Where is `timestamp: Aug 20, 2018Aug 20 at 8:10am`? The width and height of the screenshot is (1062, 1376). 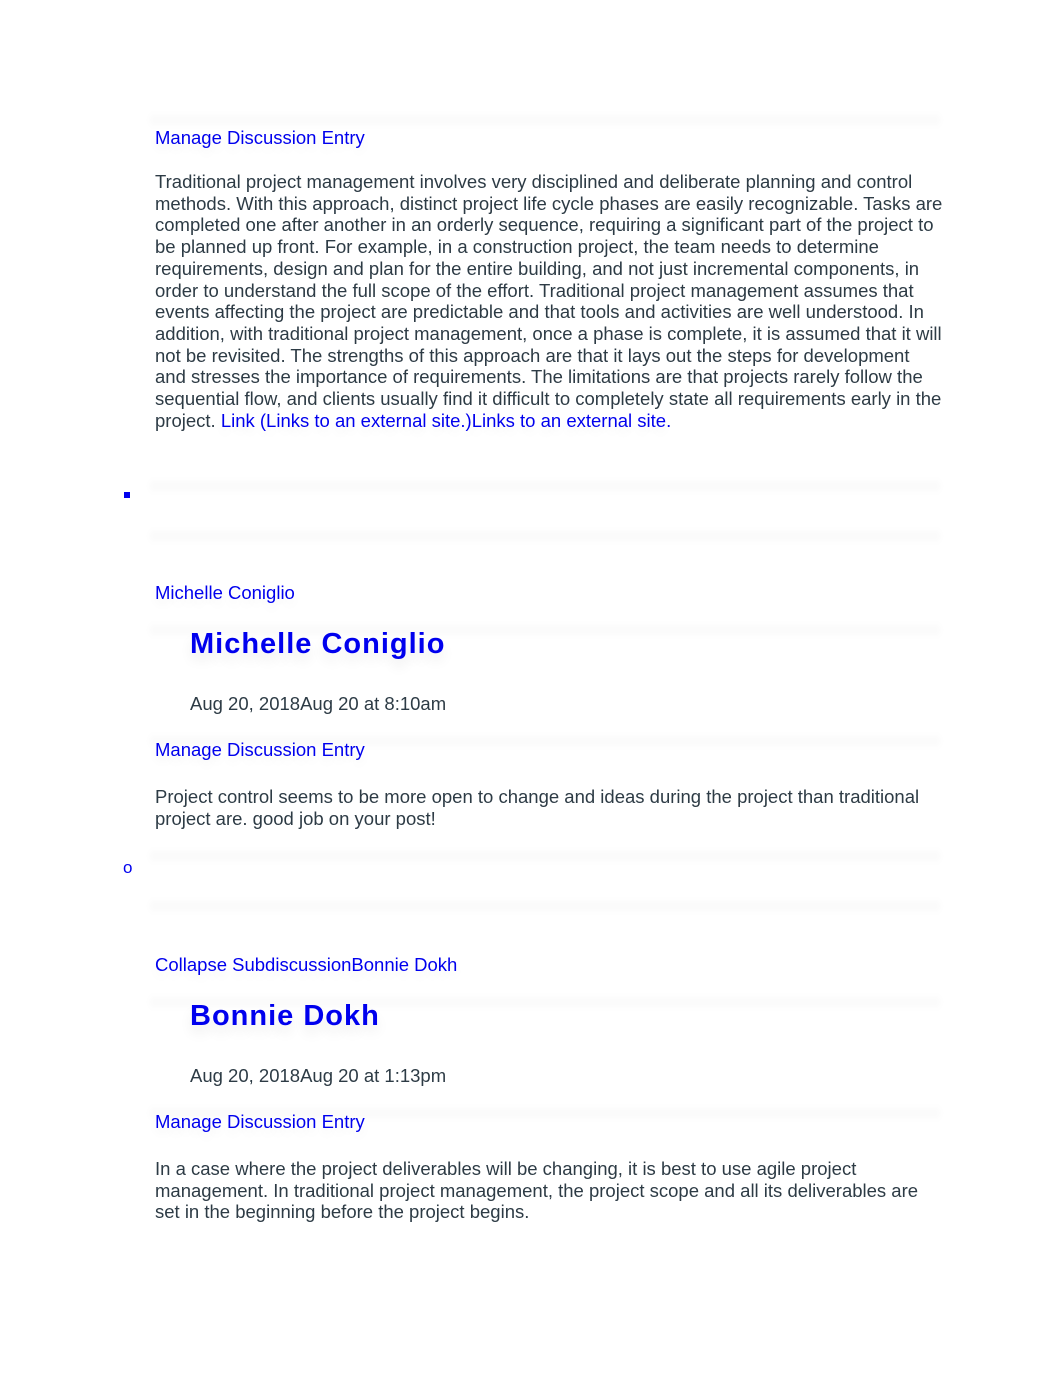 timestamp: Aug 20, 2018Aug 20 at 8:10am is located at coordinates (318, 703).